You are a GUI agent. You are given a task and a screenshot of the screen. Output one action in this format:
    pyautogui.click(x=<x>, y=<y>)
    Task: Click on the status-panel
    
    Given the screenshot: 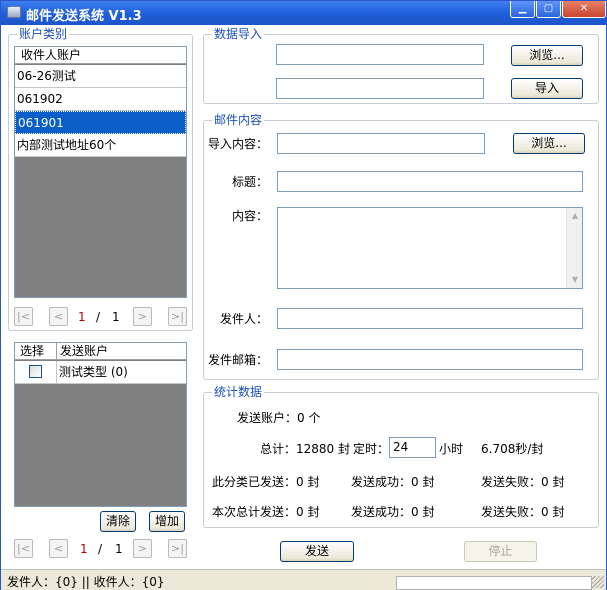 What is the action you would take?
    pyautogui.click(x=494, y=583)
    